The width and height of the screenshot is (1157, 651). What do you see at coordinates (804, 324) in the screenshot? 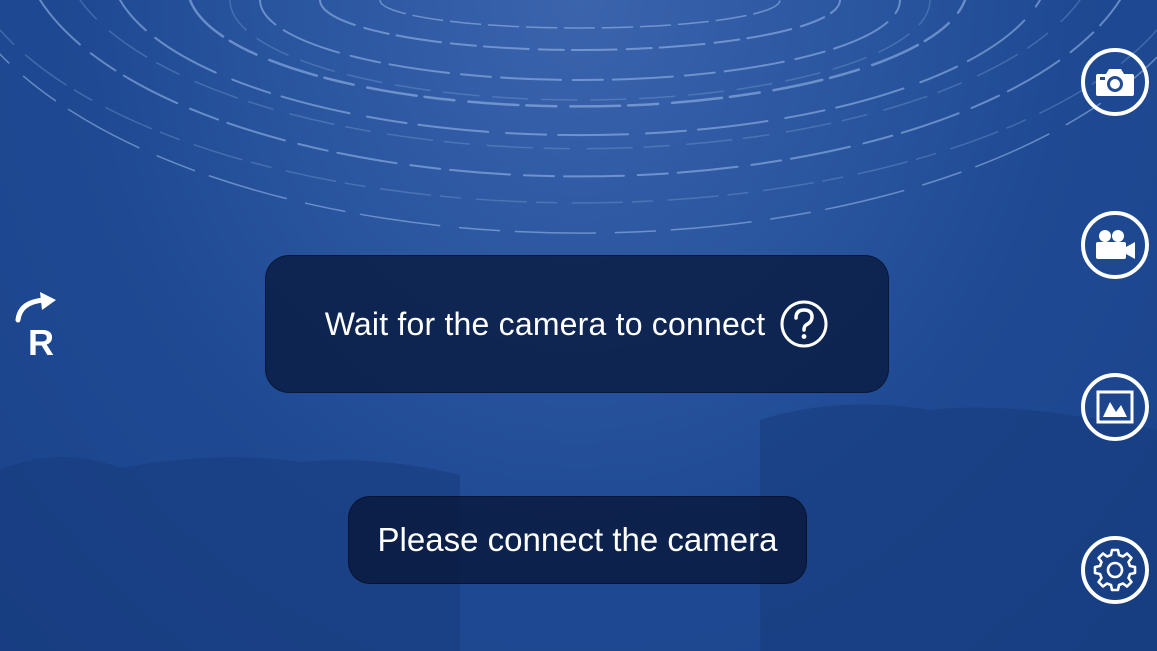
I see `question-circle-icon` at bounding box center [804, 324].